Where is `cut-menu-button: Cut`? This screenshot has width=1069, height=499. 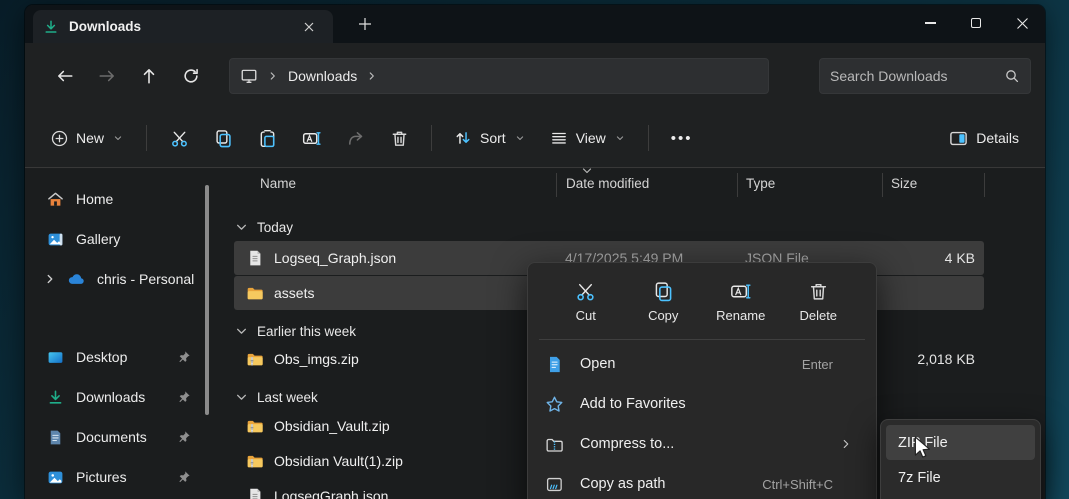
cut-menu-button: Cut is located at coordinates (586, 302).